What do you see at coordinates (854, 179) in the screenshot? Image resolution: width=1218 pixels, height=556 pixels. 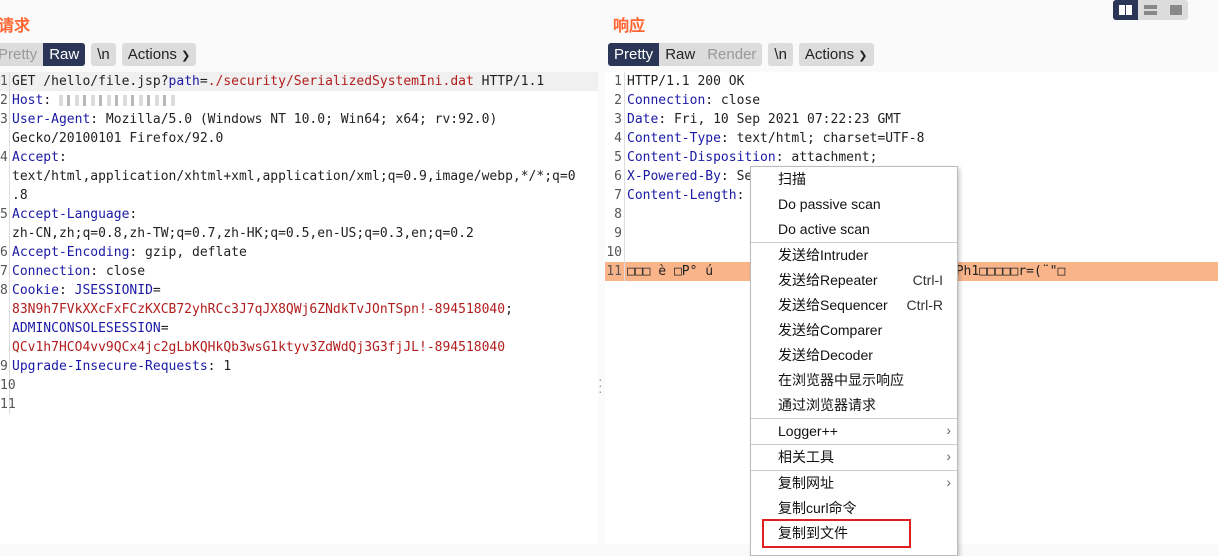 I see `menu-item: 扫描` at bounding box center [854, 179].